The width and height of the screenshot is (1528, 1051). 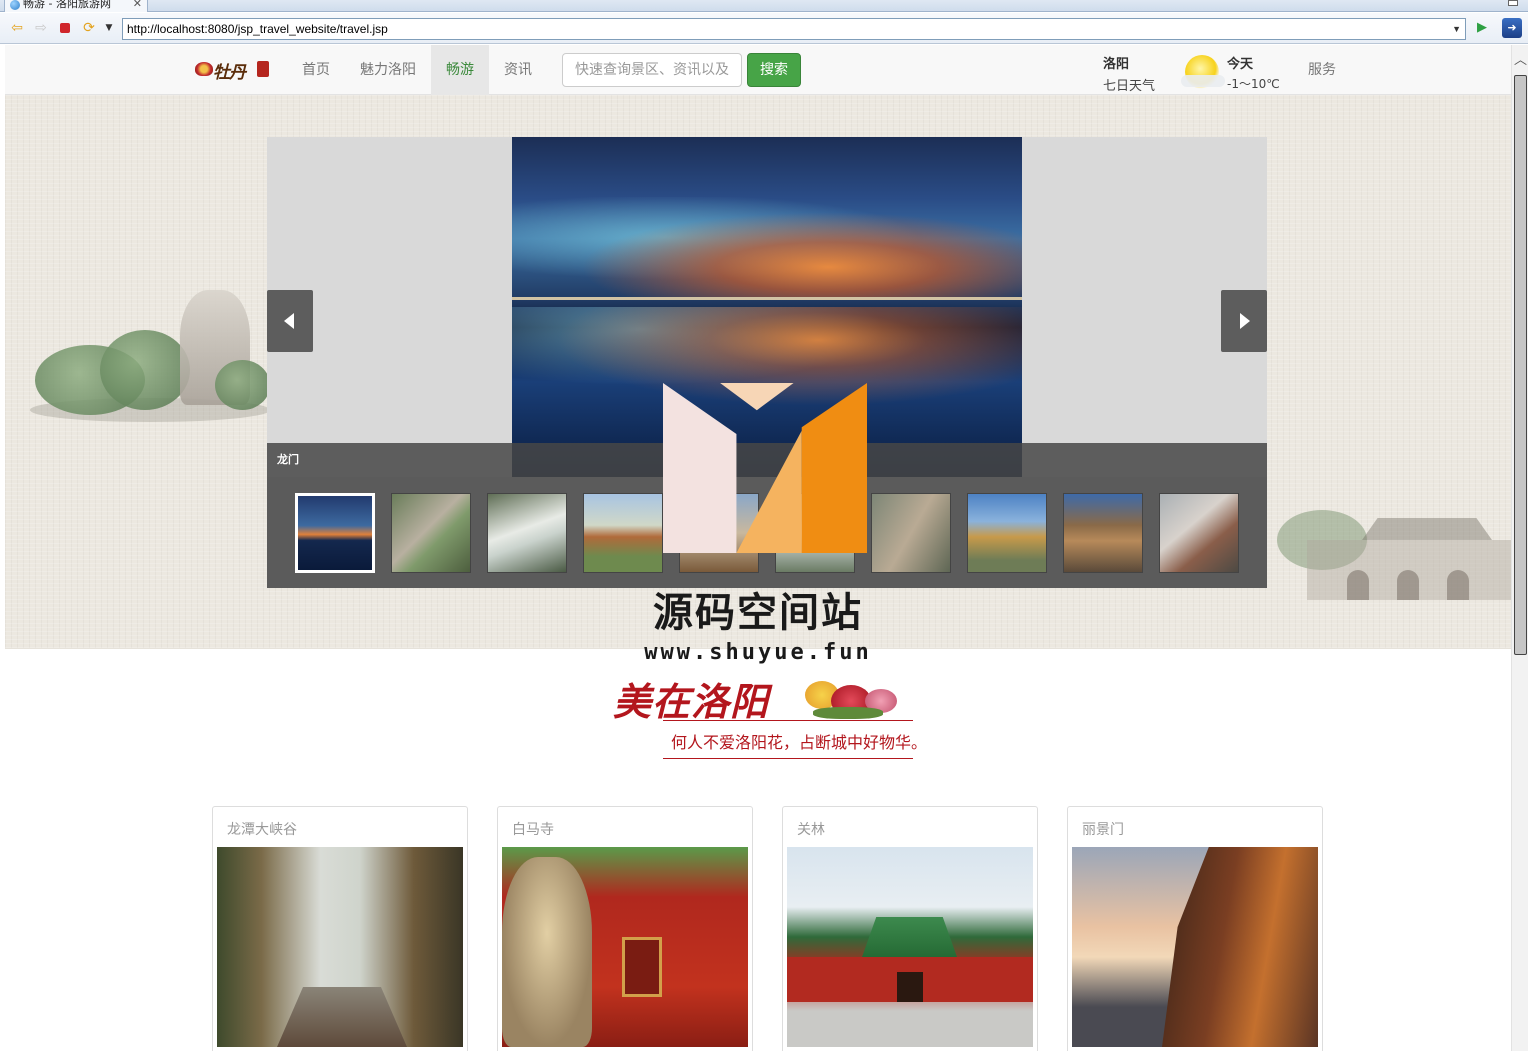 I want to click on weather-city: 洛阳, so click(x=1116, y=64).